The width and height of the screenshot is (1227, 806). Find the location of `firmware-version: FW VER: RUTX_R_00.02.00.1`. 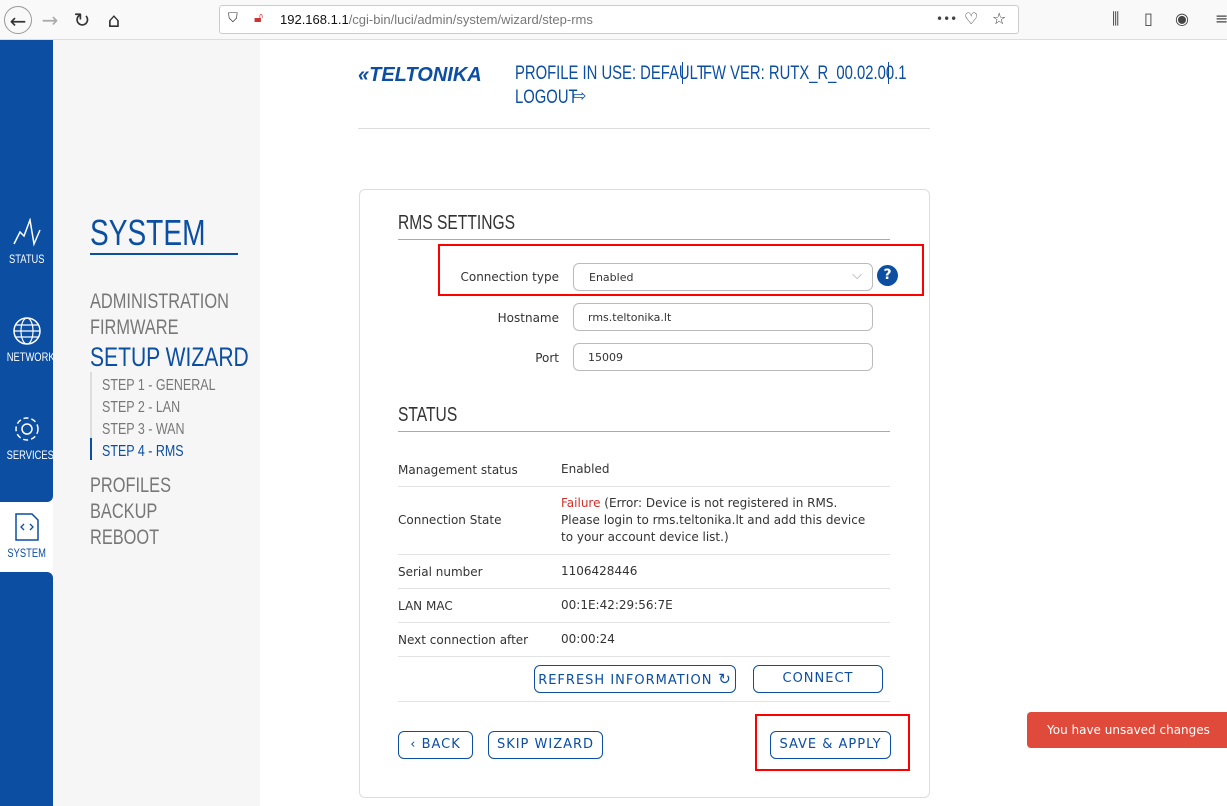

firmware-version: FW VER: RUTX_R_00.02.00.1 is located at coordinates (805, 73).